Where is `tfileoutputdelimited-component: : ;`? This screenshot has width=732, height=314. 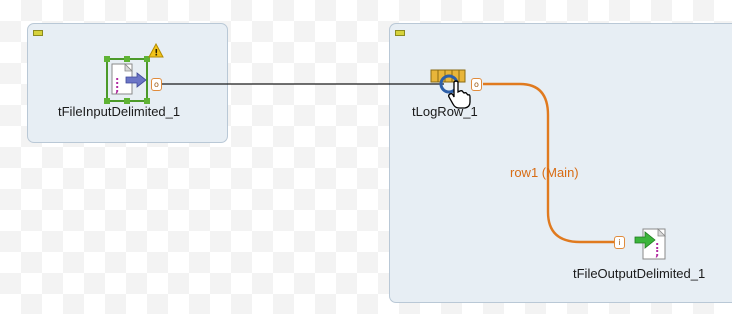 tfileoutputdelimited-component: : ; is located at coordinates (651, 244).